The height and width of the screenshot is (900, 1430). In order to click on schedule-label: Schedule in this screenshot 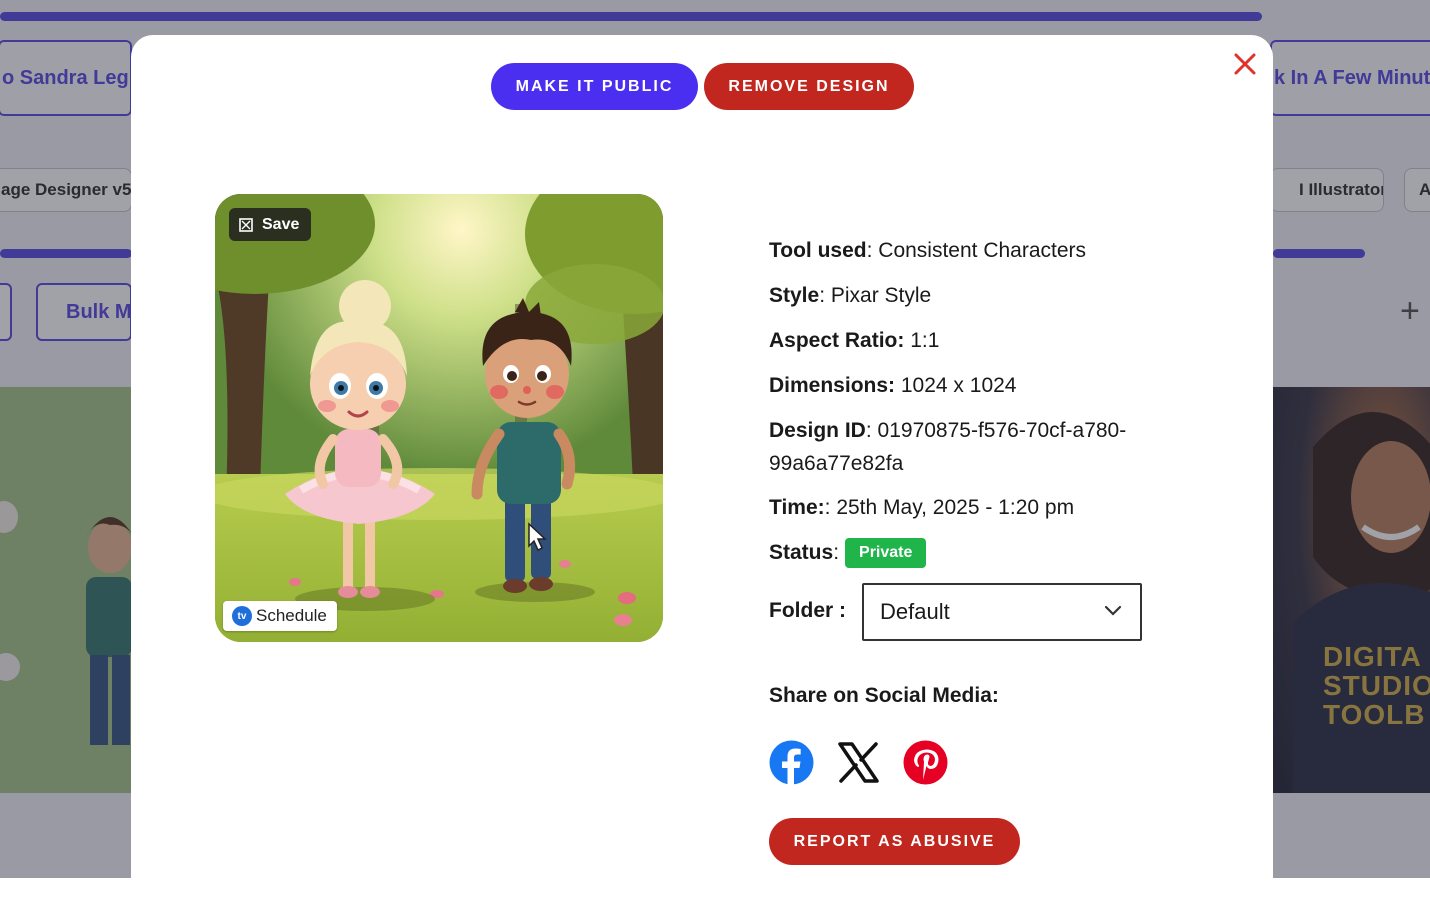, I will do `click(291, 615)`.